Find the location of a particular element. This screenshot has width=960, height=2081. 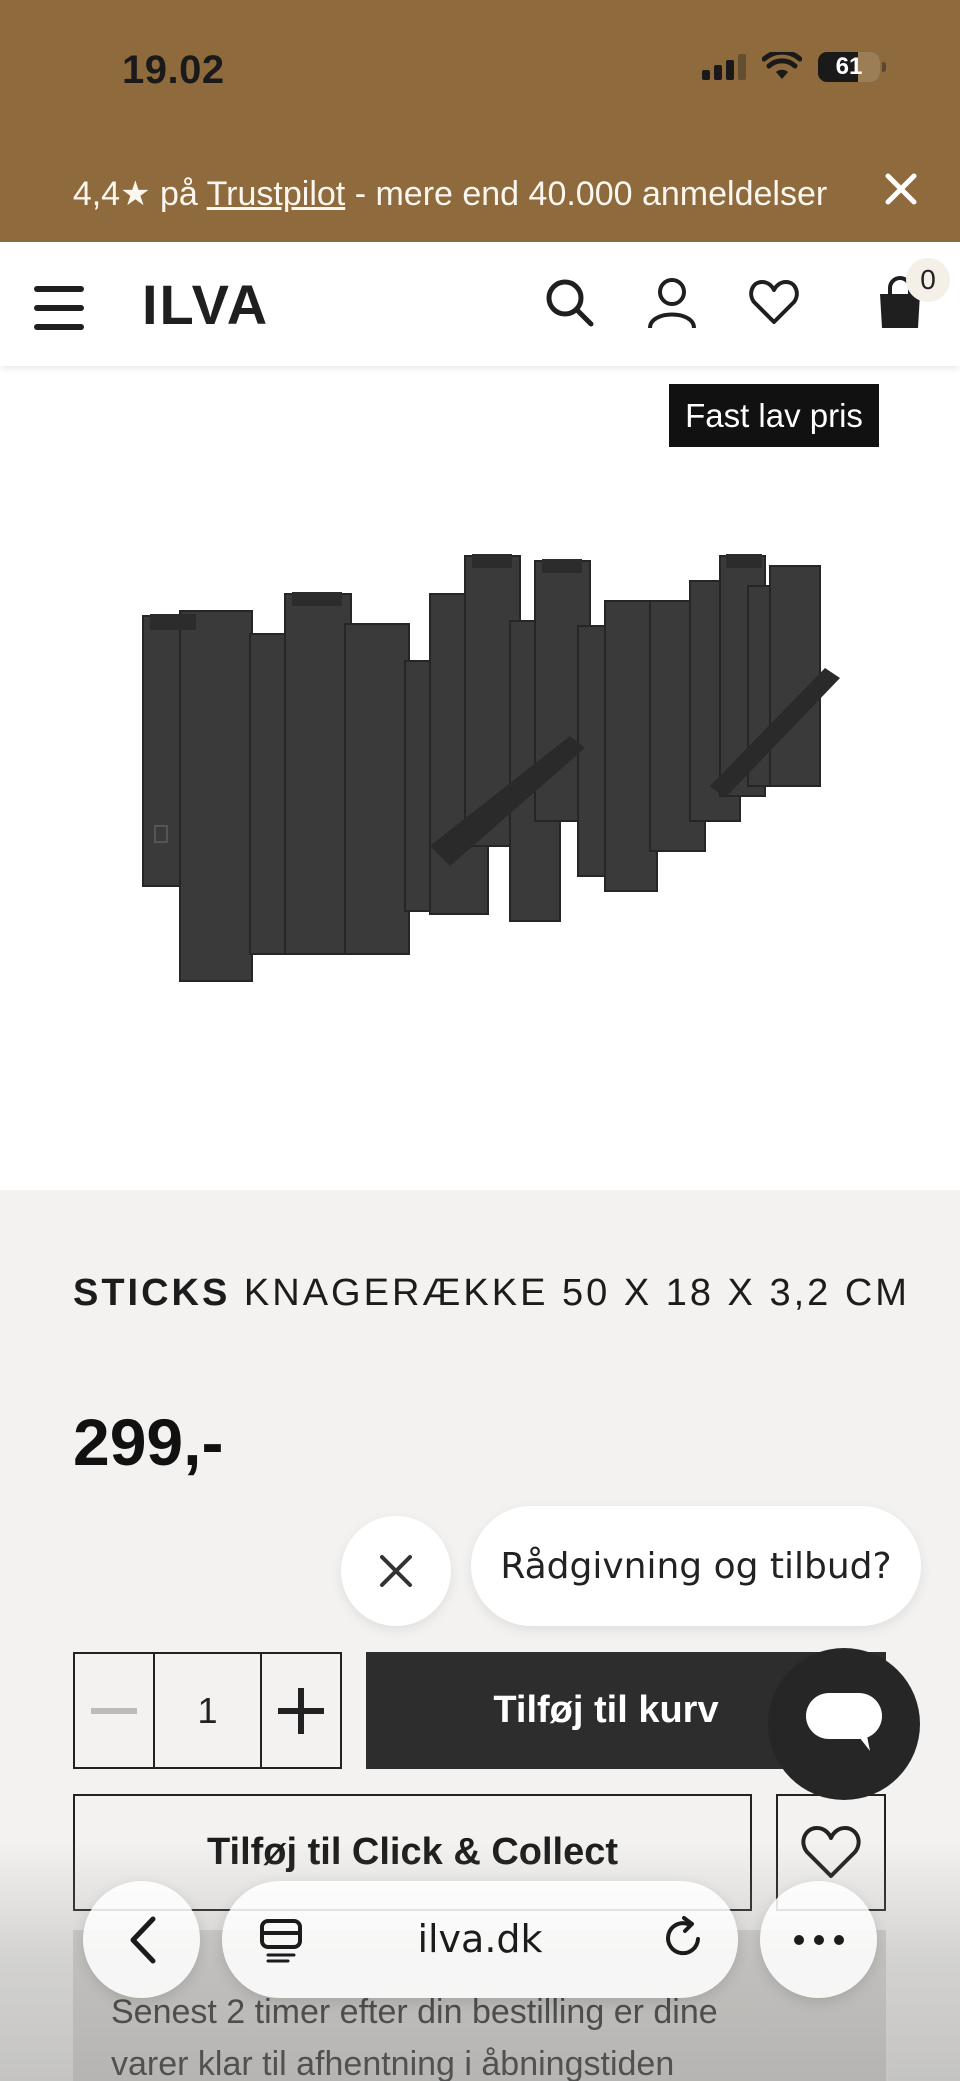

battery-icon: 61 is located at coordinates (852, 67).